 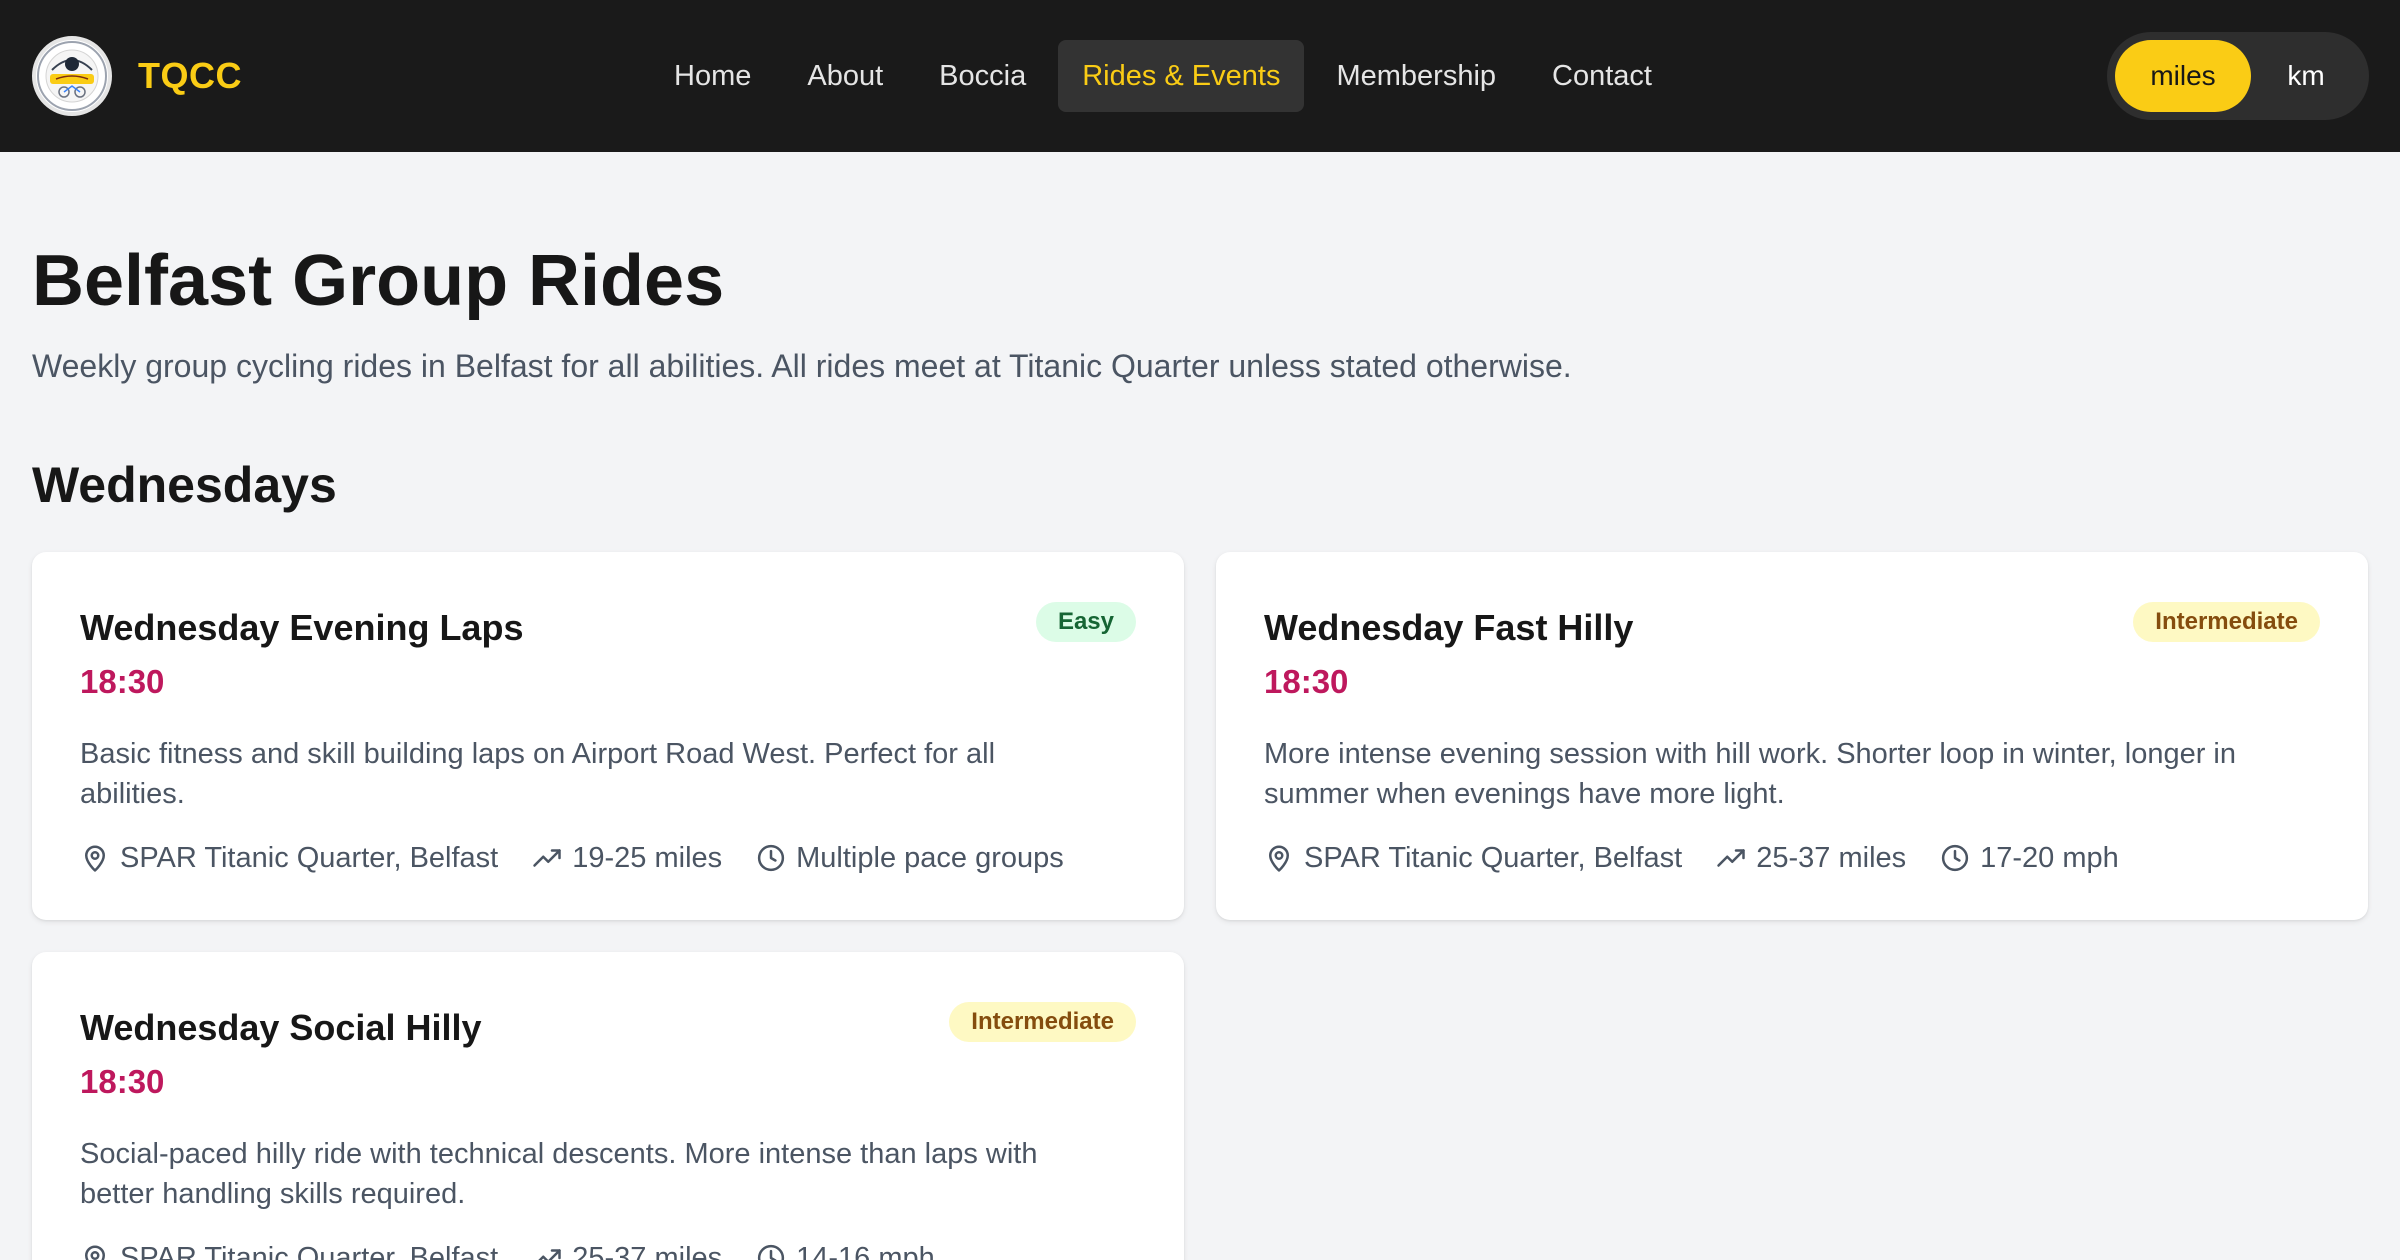 What do you see at coordinates (845, 76) in the screenshot?
I see `nav-about: About` at bounding box center [845, 76].